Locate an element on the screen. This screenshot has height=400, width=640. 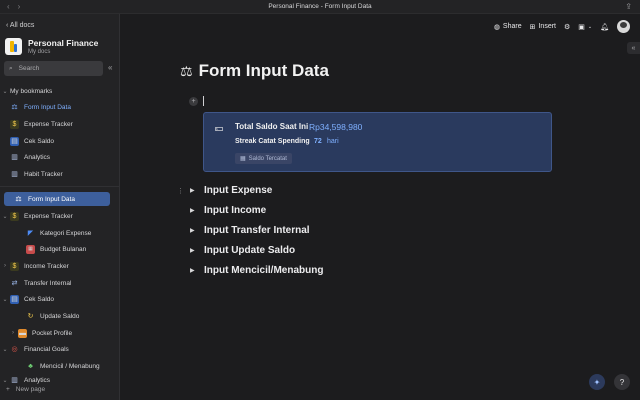
tree-item-label: Financial Goals is located at coordinates (46, 349).